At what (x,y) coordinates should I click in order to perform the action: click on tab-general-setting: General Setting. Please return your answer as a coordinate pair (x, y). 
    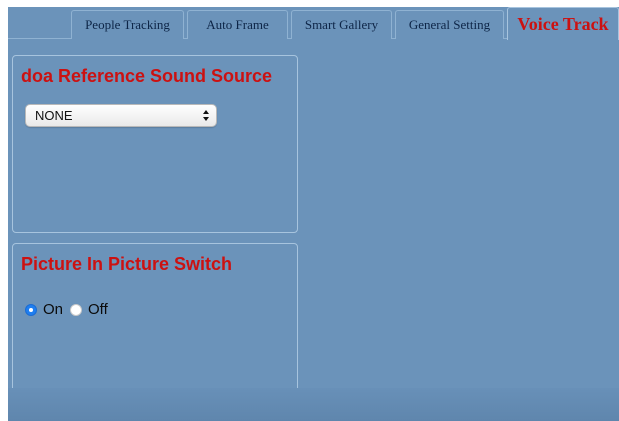
    Looking at the image, I should click on (449, 24).